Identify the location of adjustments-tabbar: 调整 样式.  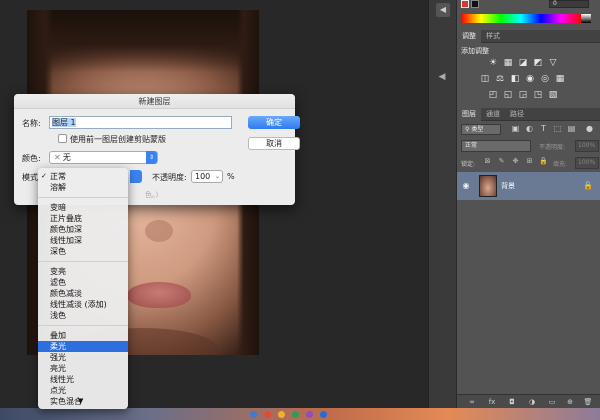
(528, 36).